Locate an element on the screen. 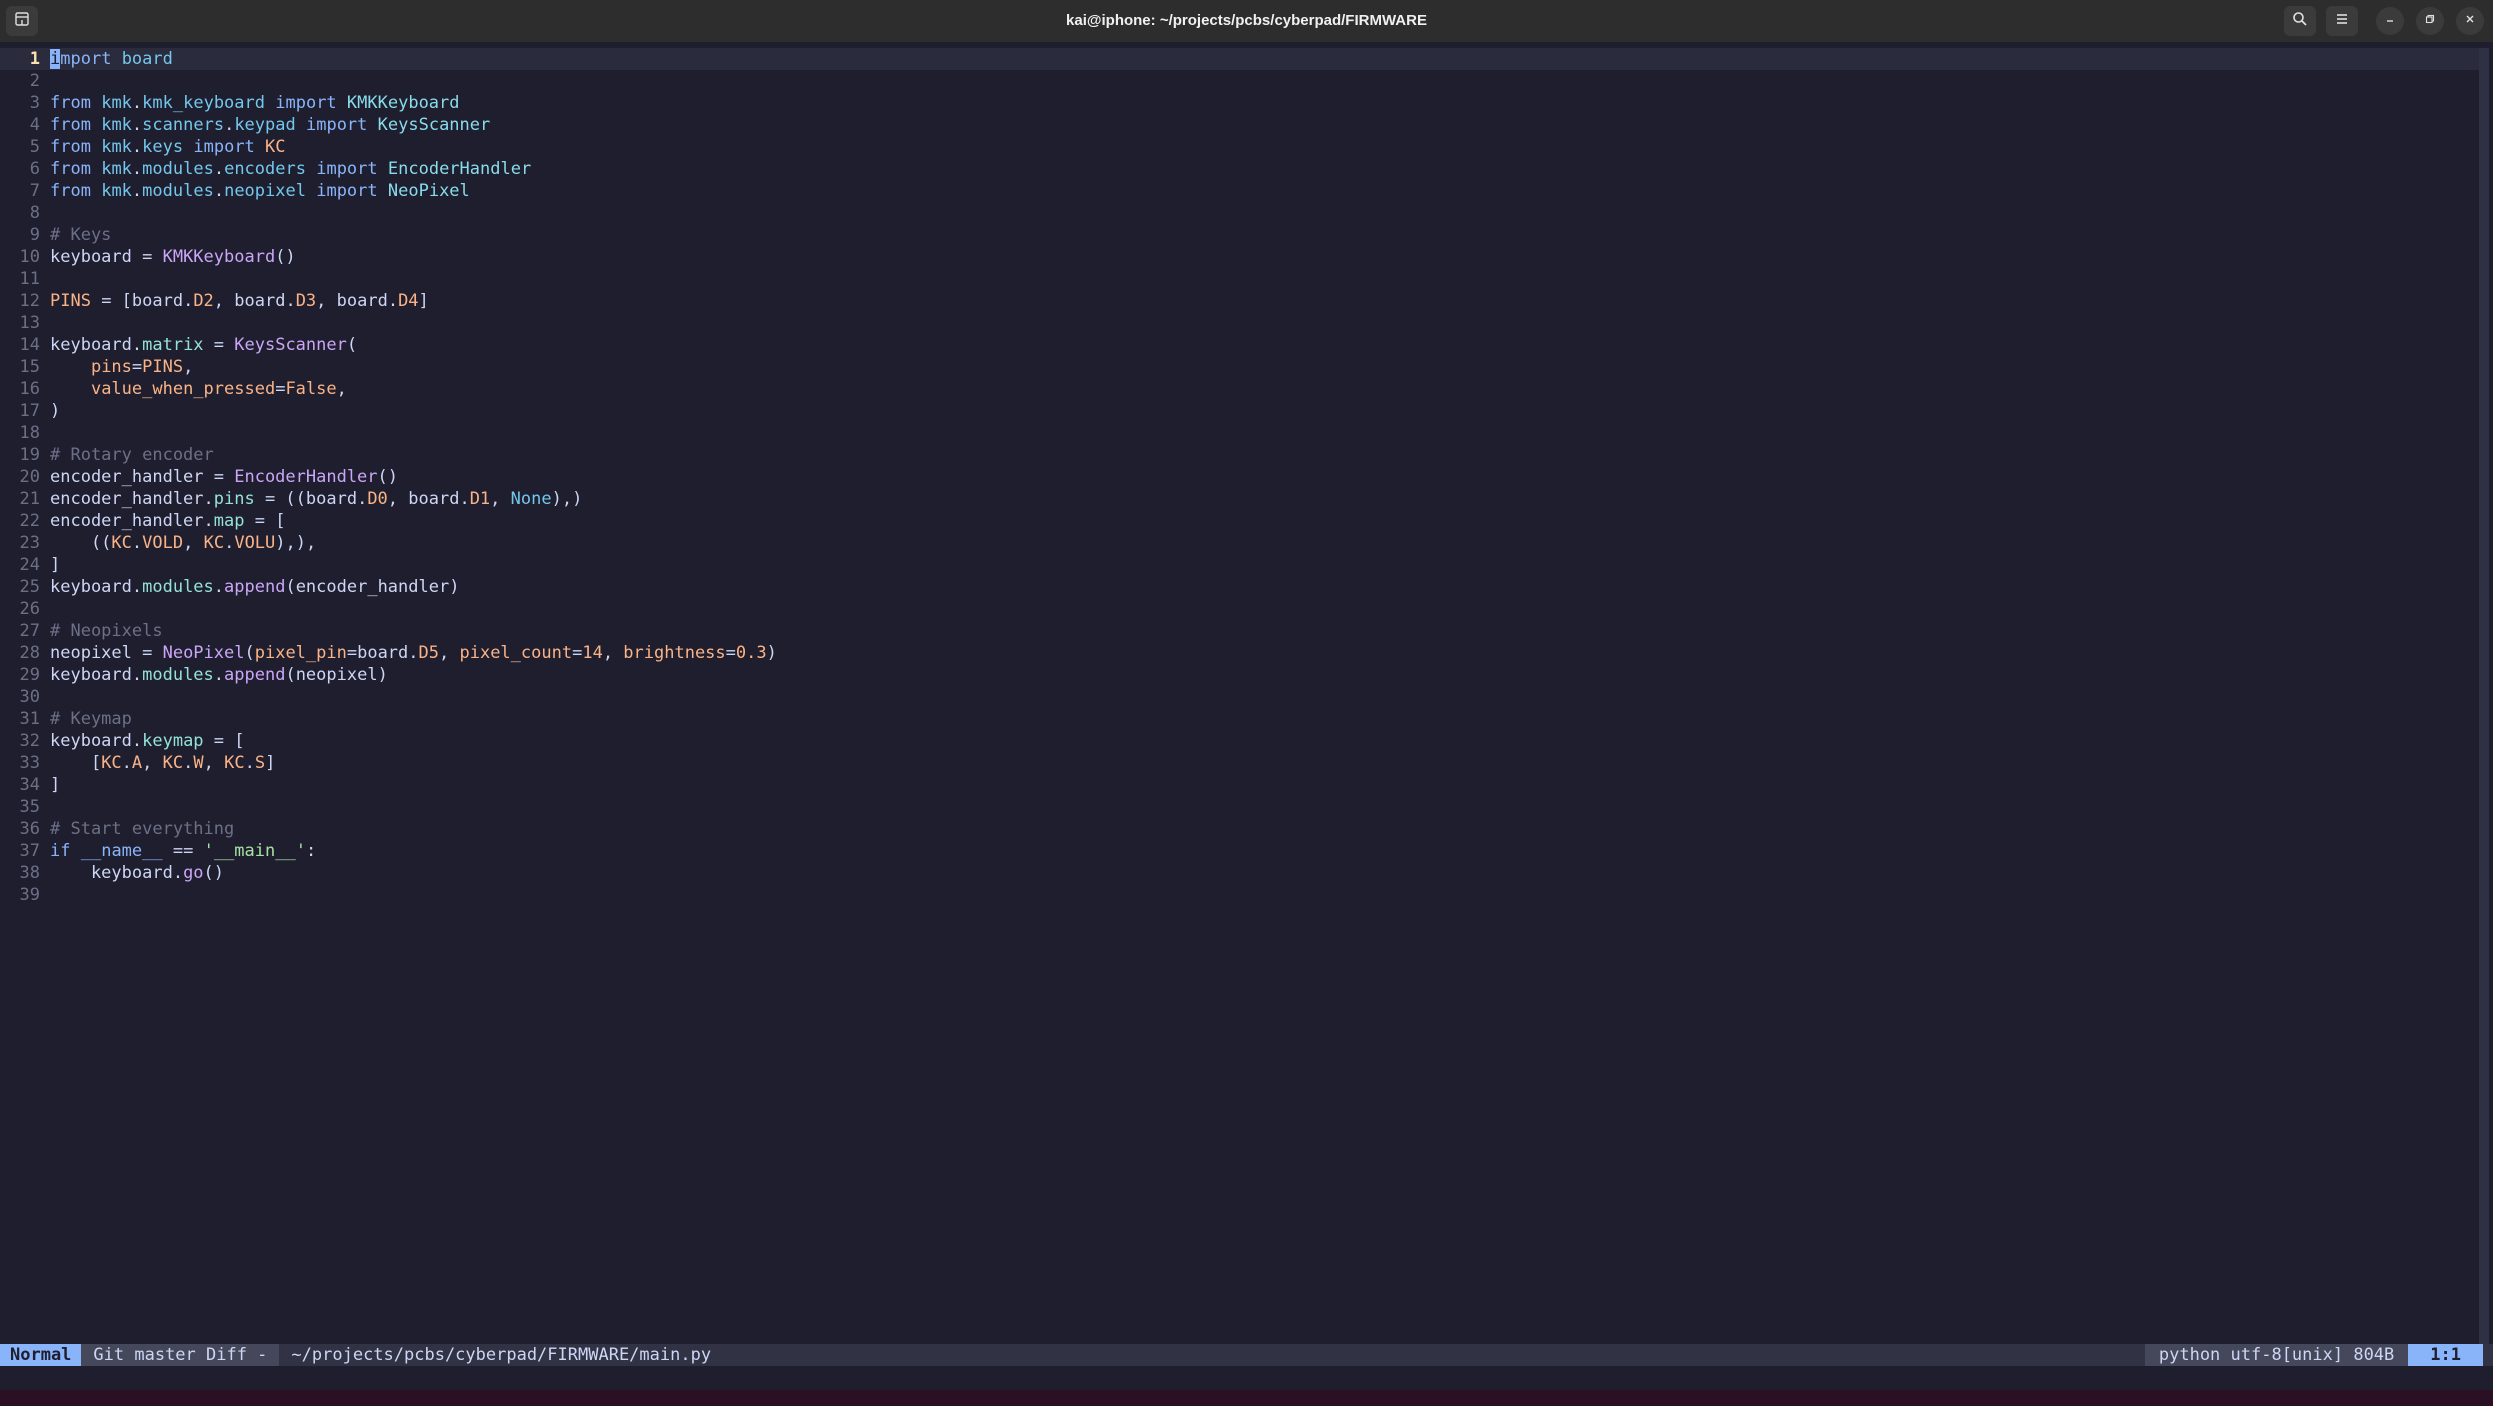  code-token: == is located at coordinates (183, 851).